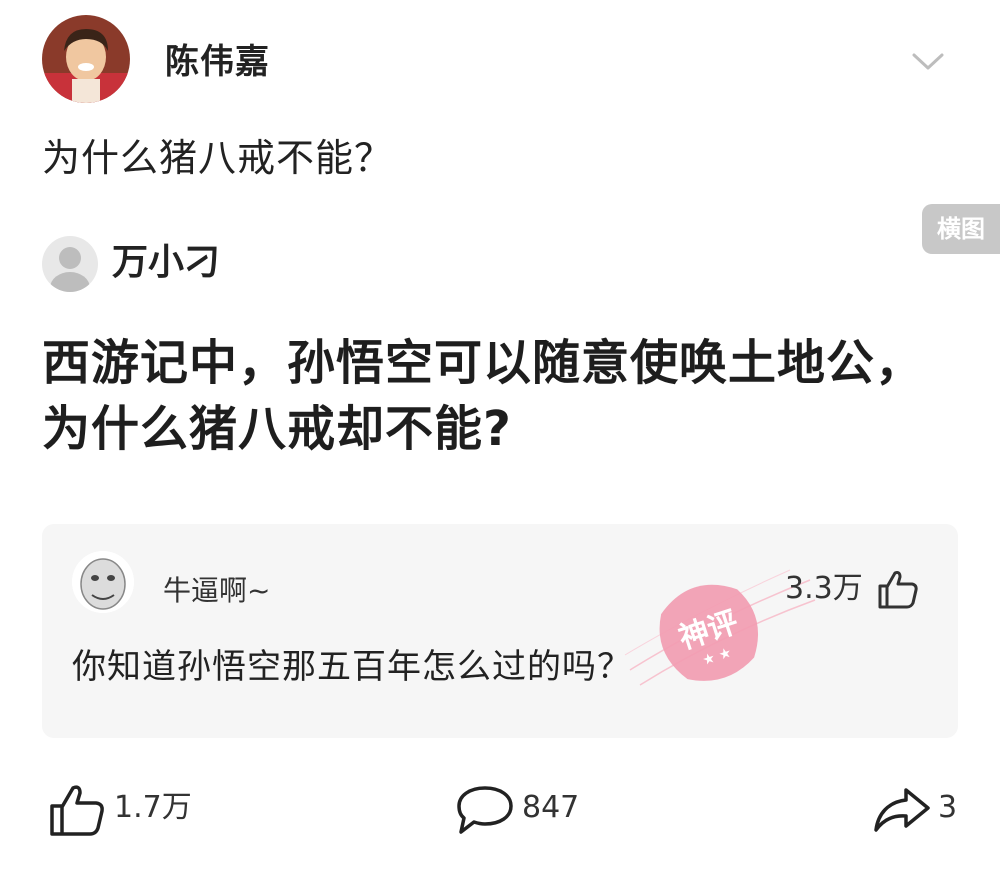 The width and height of the screenshot is (1000, 872). I want to click on embedded-headline: 西游记中，孙悟空可以随意使唤土地公，为什么猪八戒却不能?, so click(483, 396).